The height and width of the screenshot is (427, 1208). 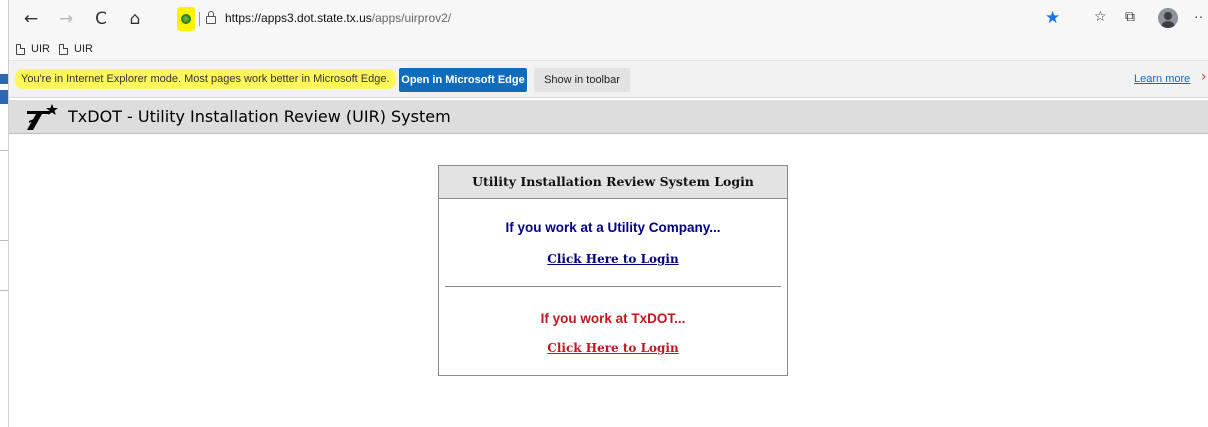 What do you see at coordinates (199, 19) in the screenshot?
I see `address-separator` at bounding box center [199, 19].